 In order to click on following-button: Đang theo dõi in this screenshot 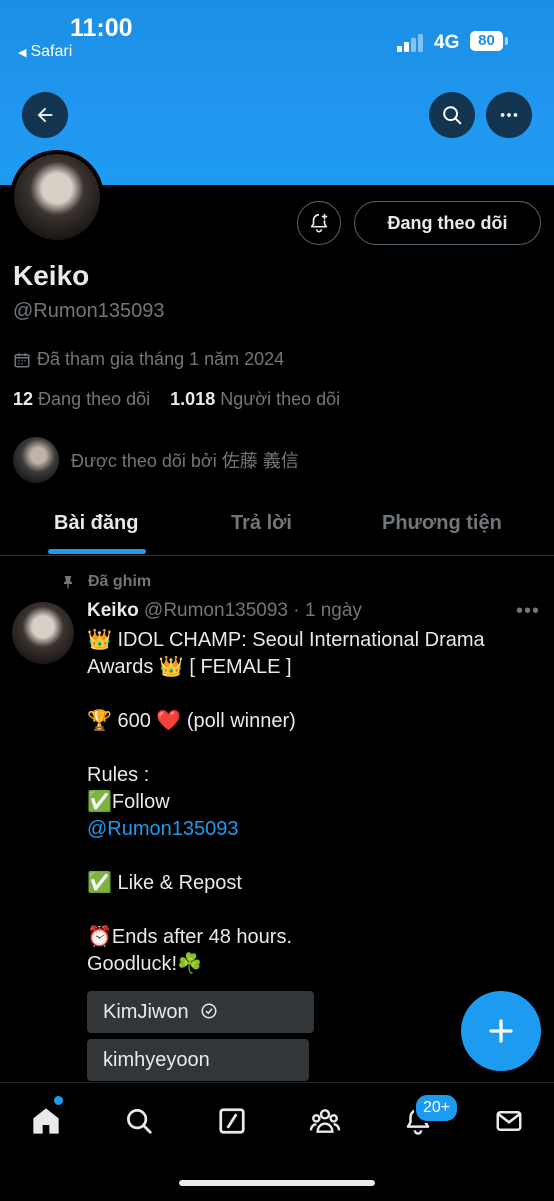, I will do `click(447, 223)`.